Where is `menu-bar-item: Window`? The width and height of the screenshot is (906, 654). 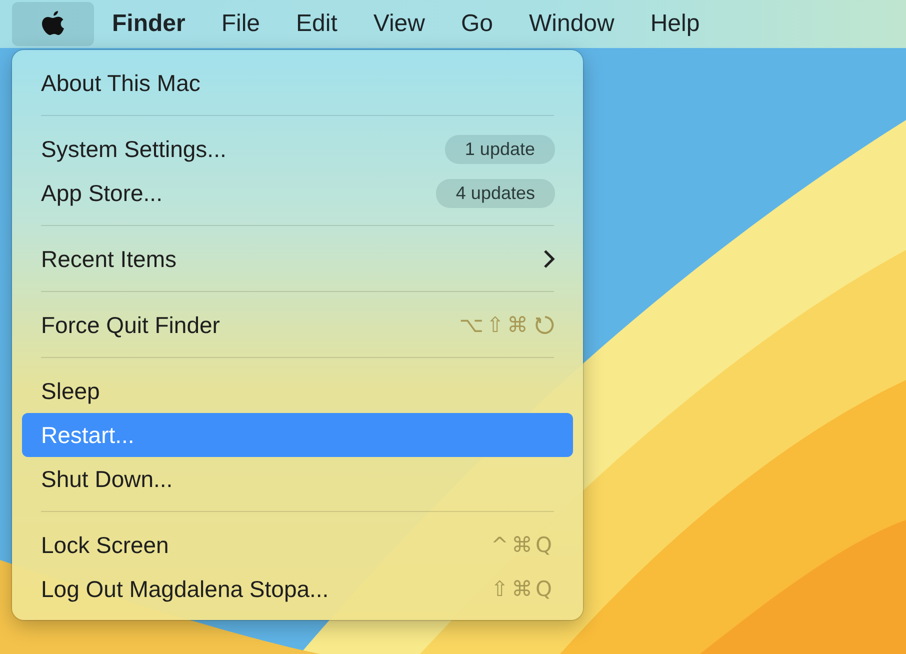
menu-bar-item: Window is located at coordinates (571, 24).